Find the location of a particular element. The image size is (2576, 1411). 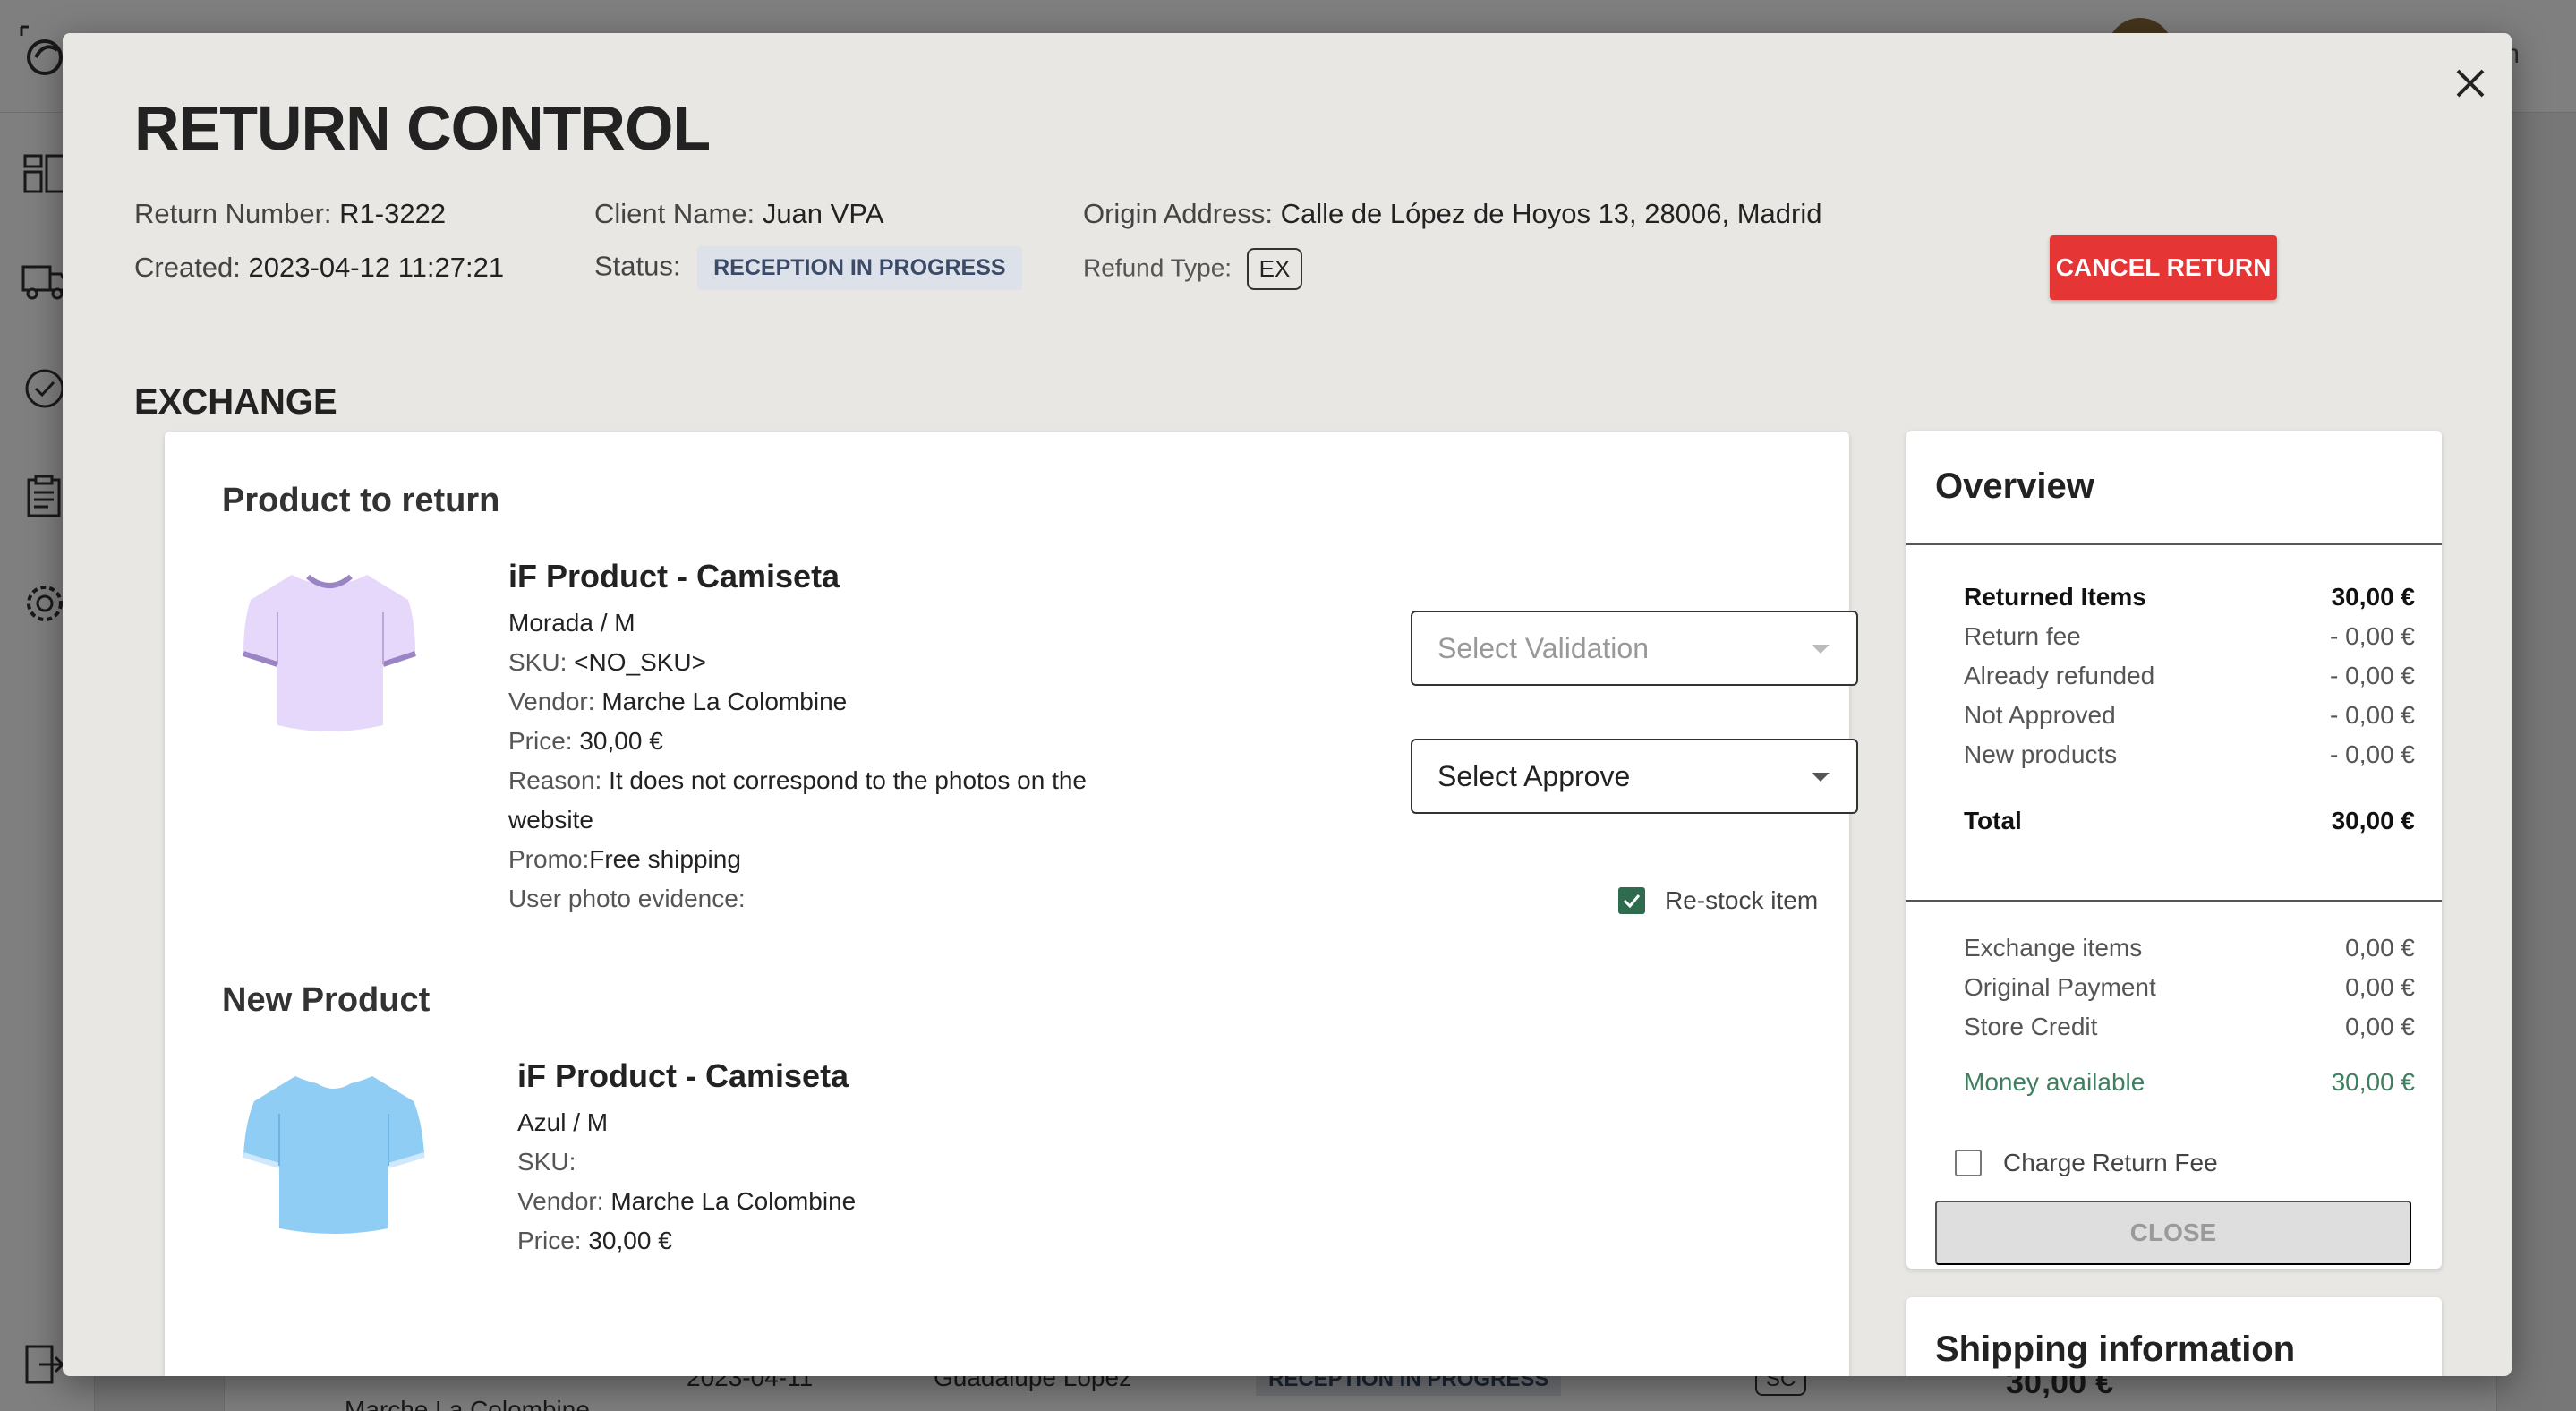

returned-product-price: Price: 30,00 € is located at coordinates (585, 741).